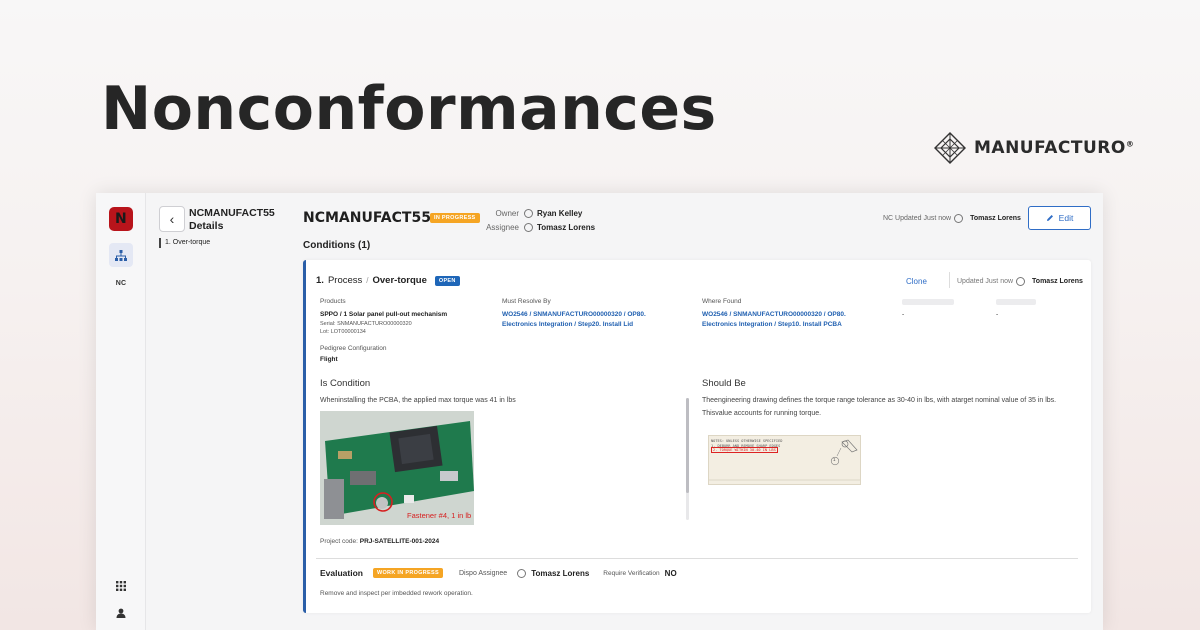 The width and height of the screenshot is (1200, 630). What do you see at coordinates (407, 573) in the screenshot?
I see `evaluation-status-badge: WORK IN PROGRESS` at bounding box center [407, 573].